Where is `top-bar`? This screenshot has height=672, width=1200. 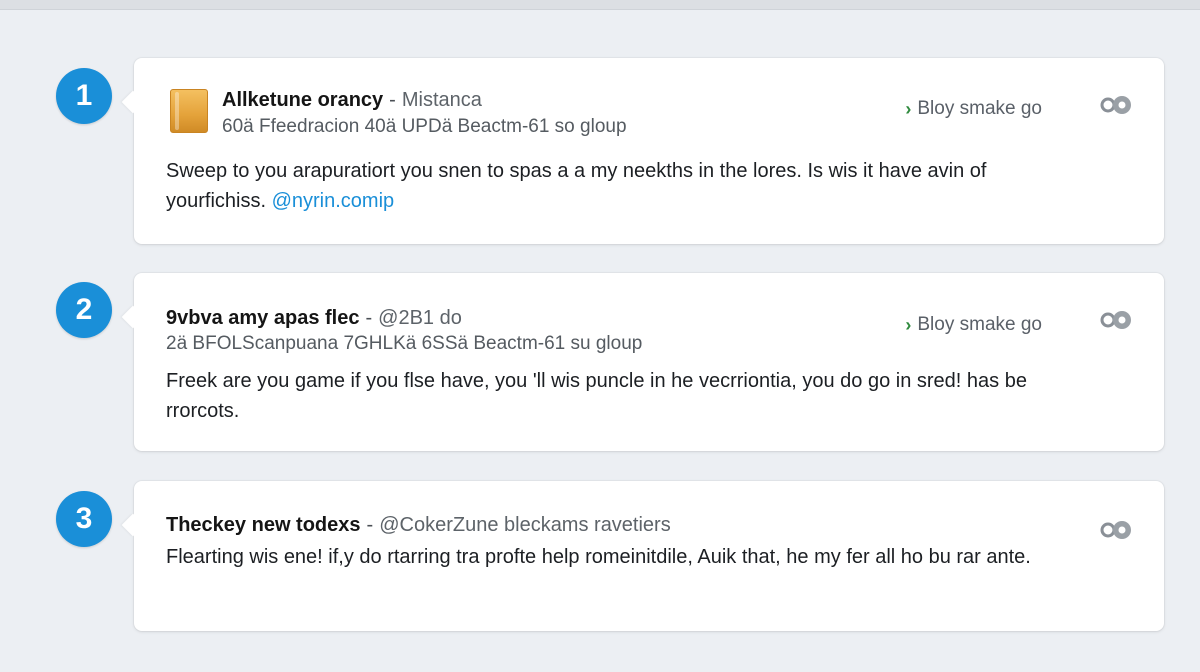
top-bar is located at coordinates (600, 5).